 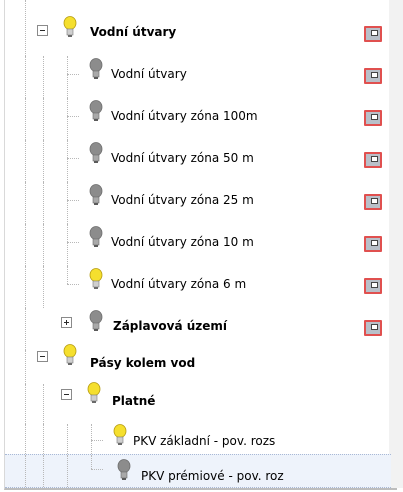 I want to click on tree-item-label: Platné, so click(x=133, y=401).